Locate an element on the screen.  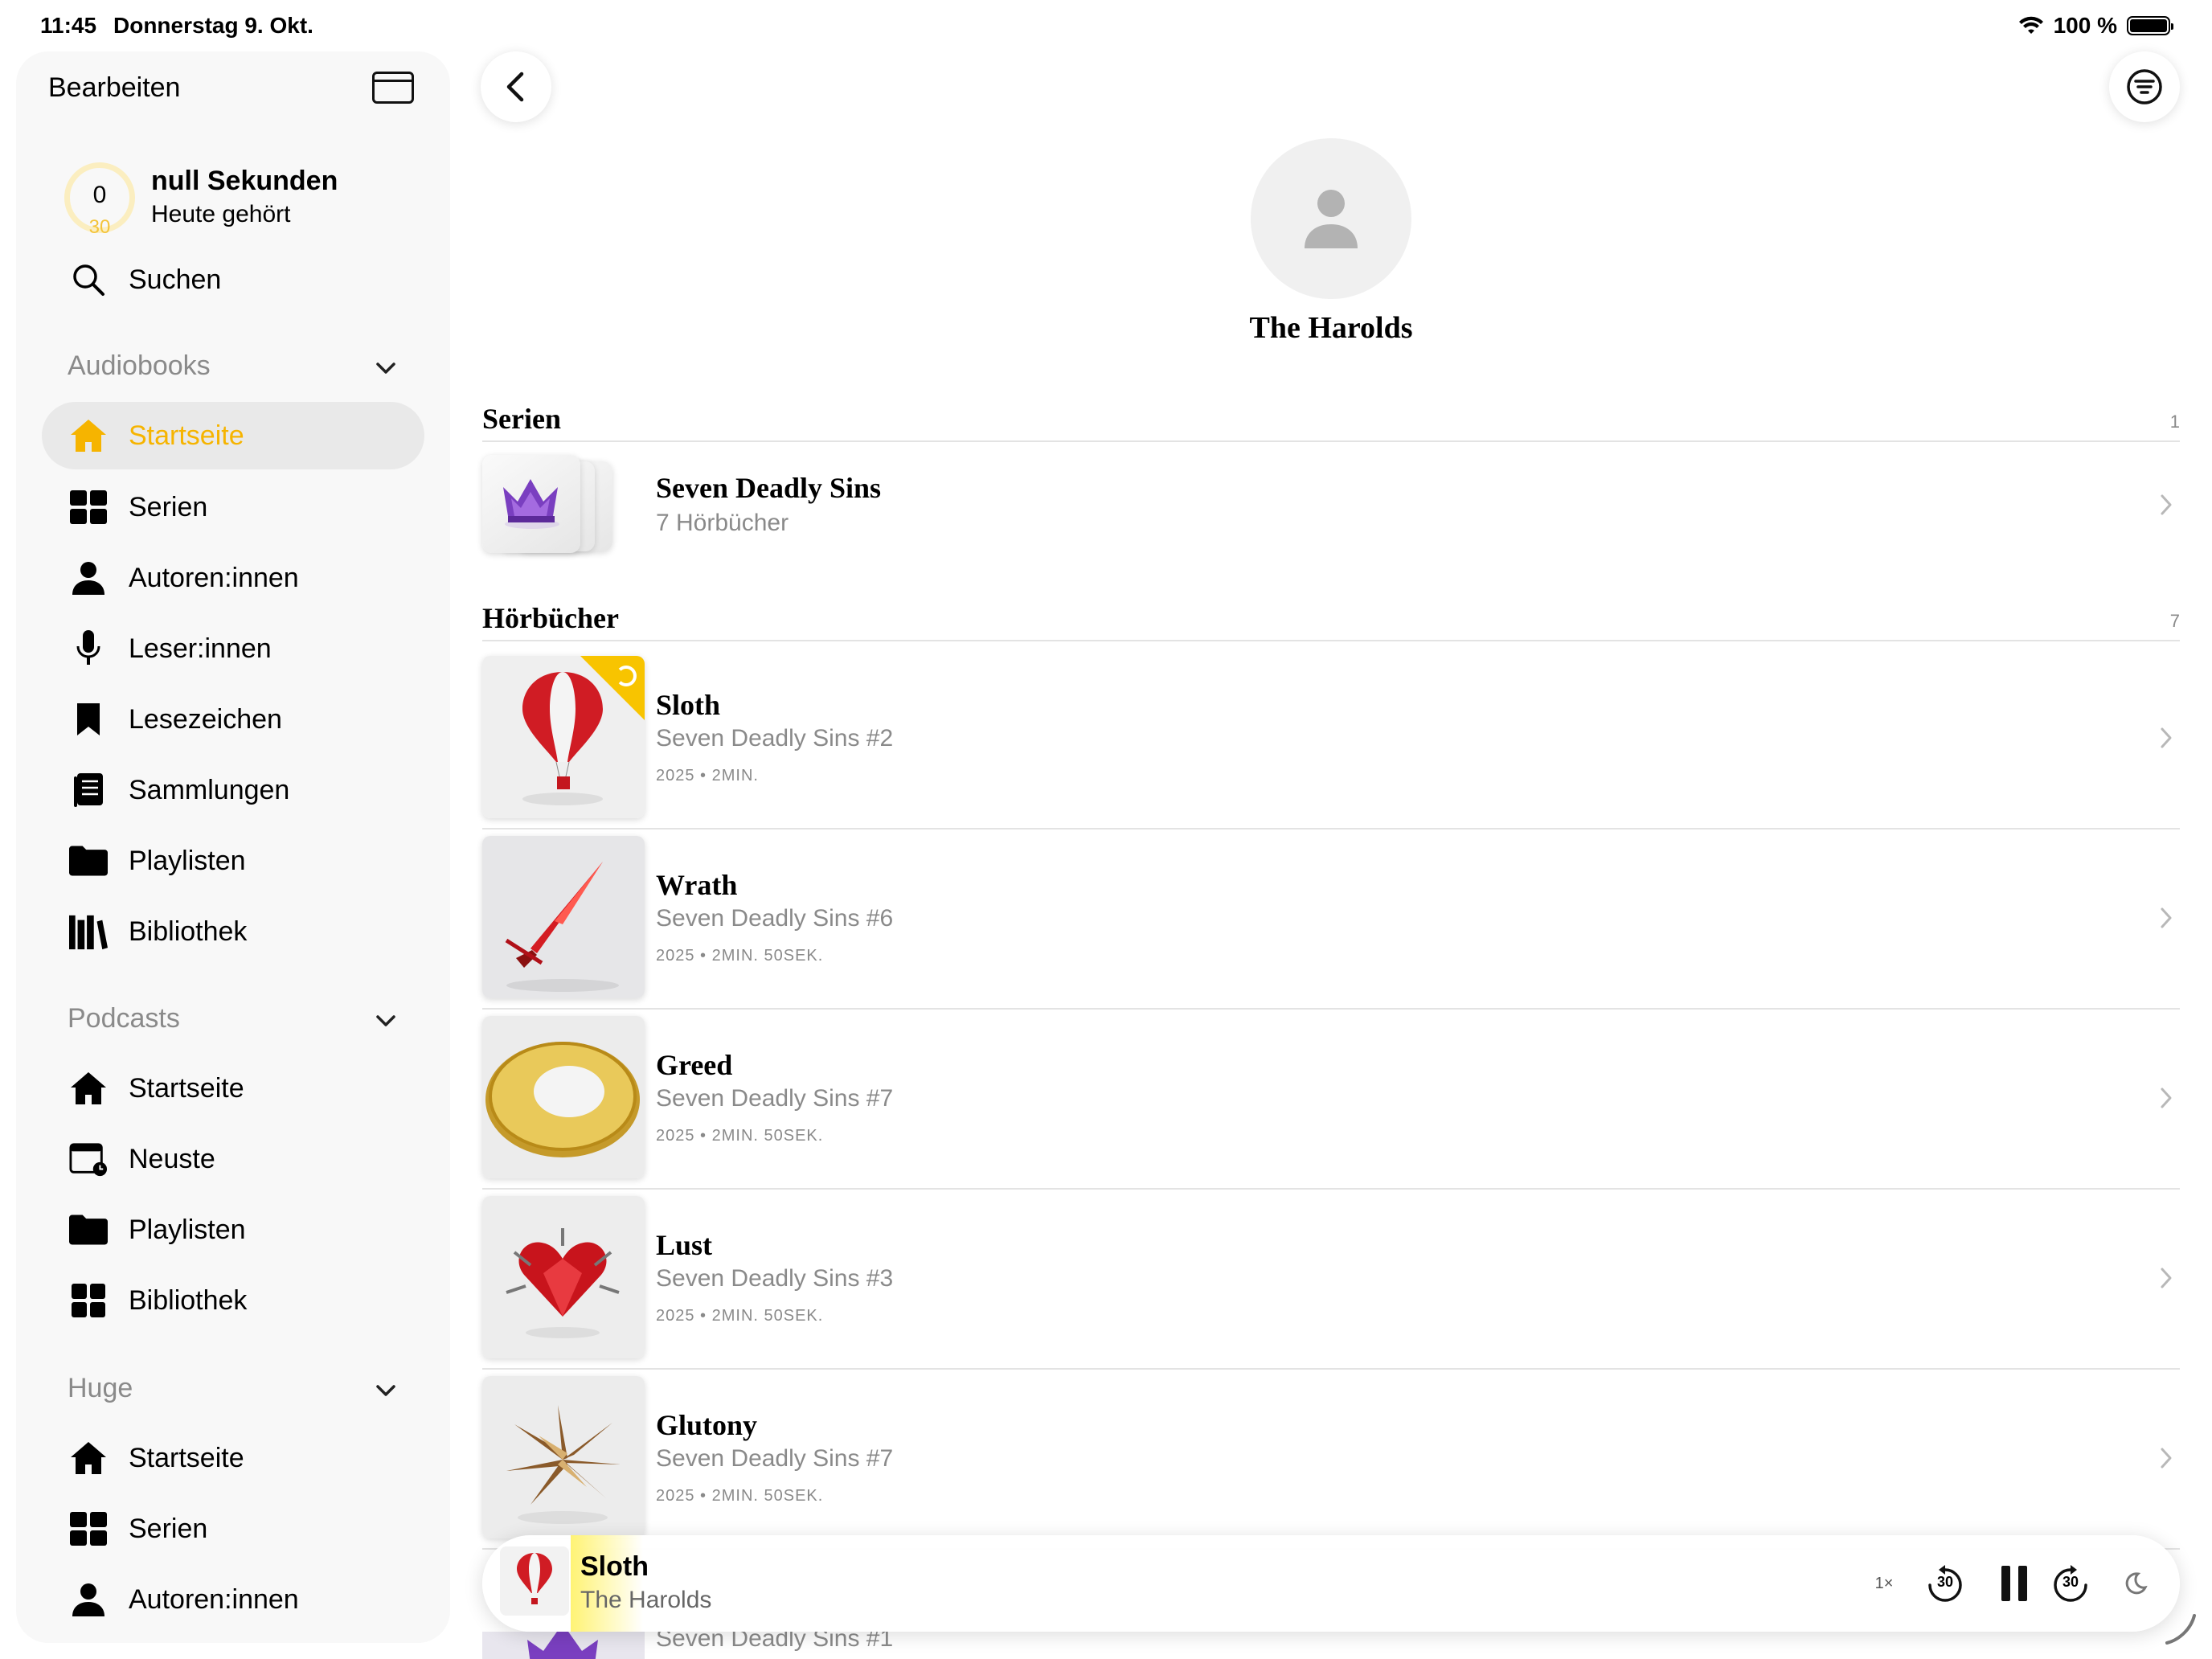
sidebar-item-podcasts-playlists: Playlisten is located at coordinates (233, 1230).